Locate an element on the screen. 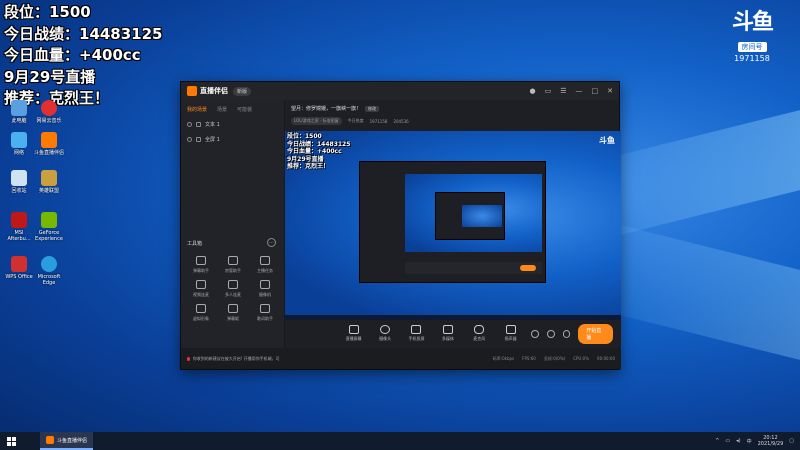 The height and width of the screenshot is (450, 800). desktop-icon-computer: 此电脑 is located at coordinates (19, 112).